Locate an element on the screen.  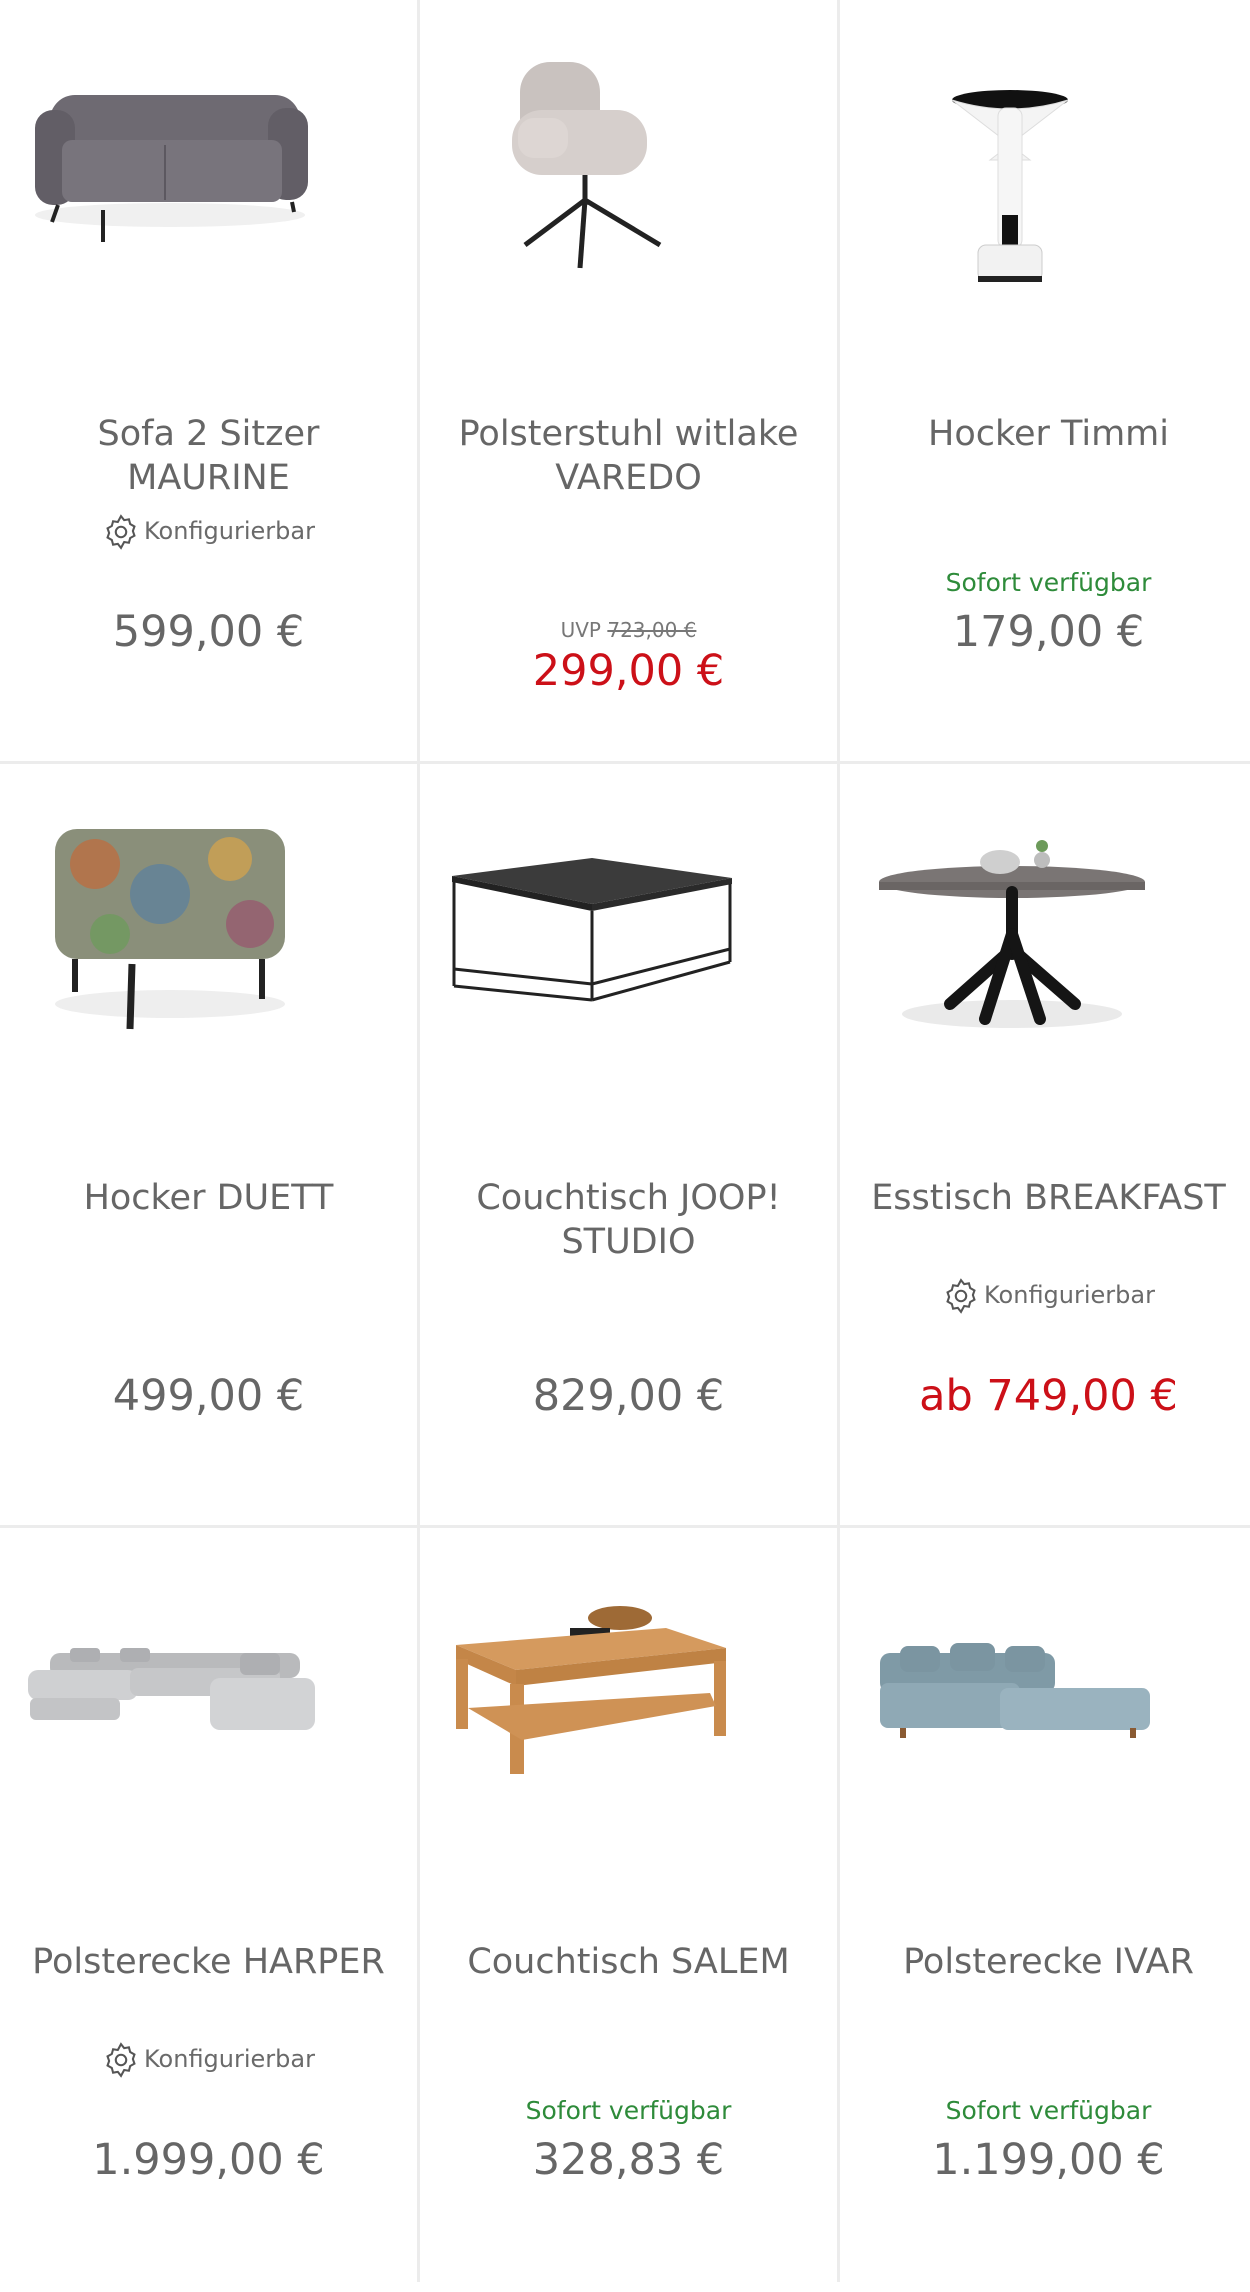
product-image-sofa is located at coordinates (208, 190).